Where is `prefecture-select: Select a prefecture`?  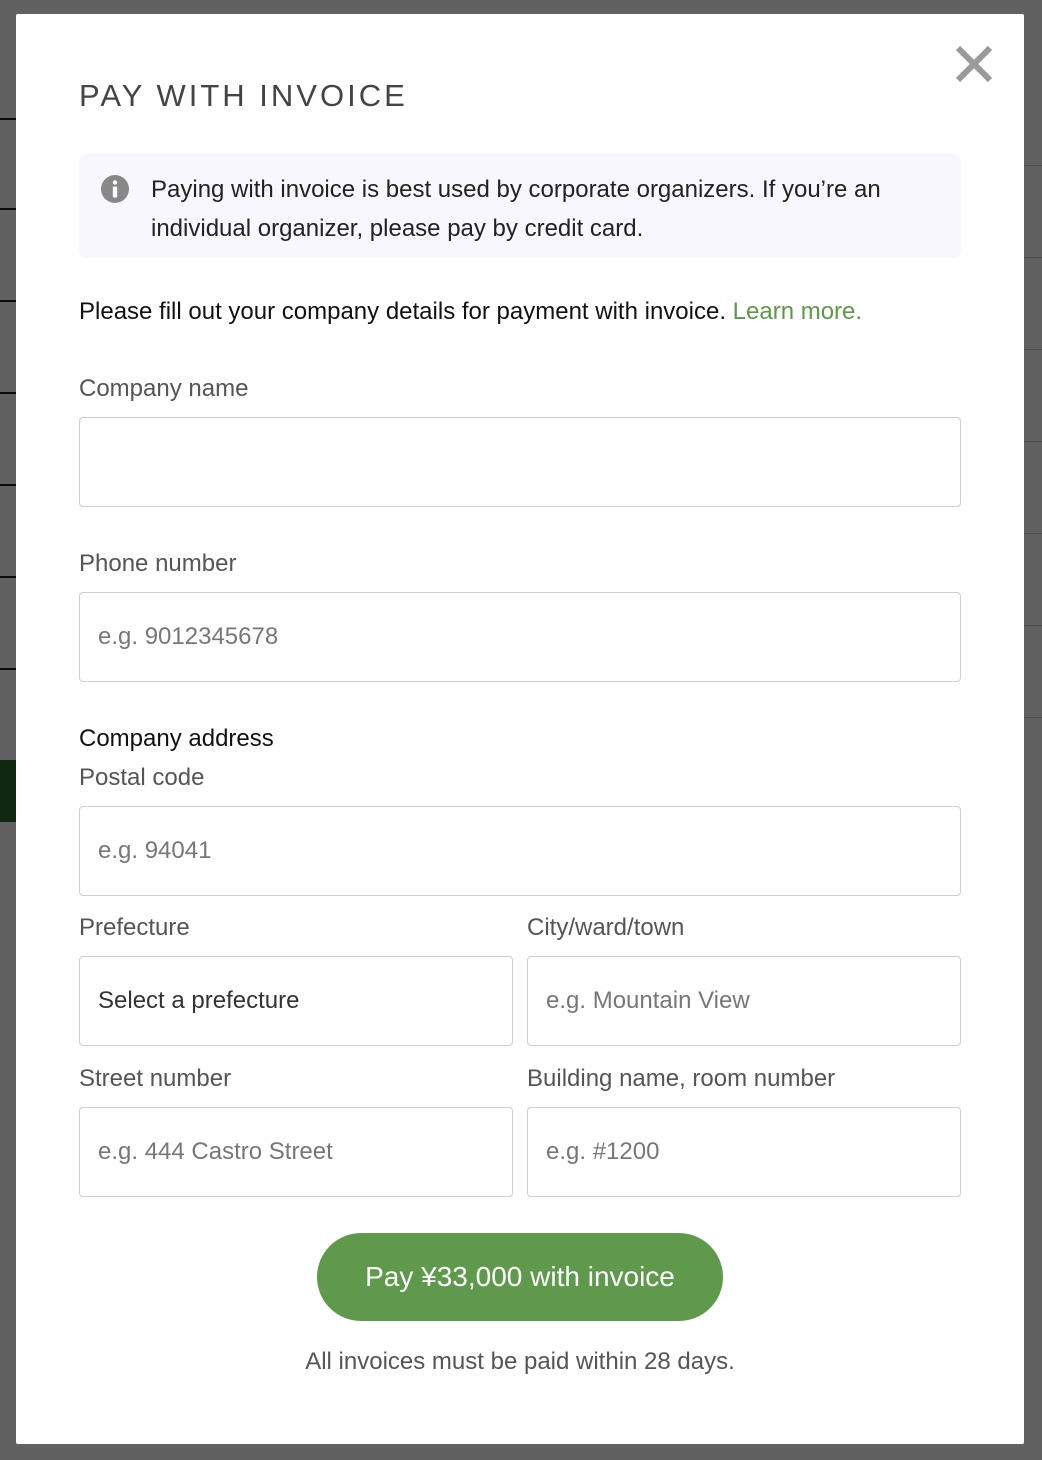 prefecture-select: Select a prefecture is located at coordinates (296, 1001).